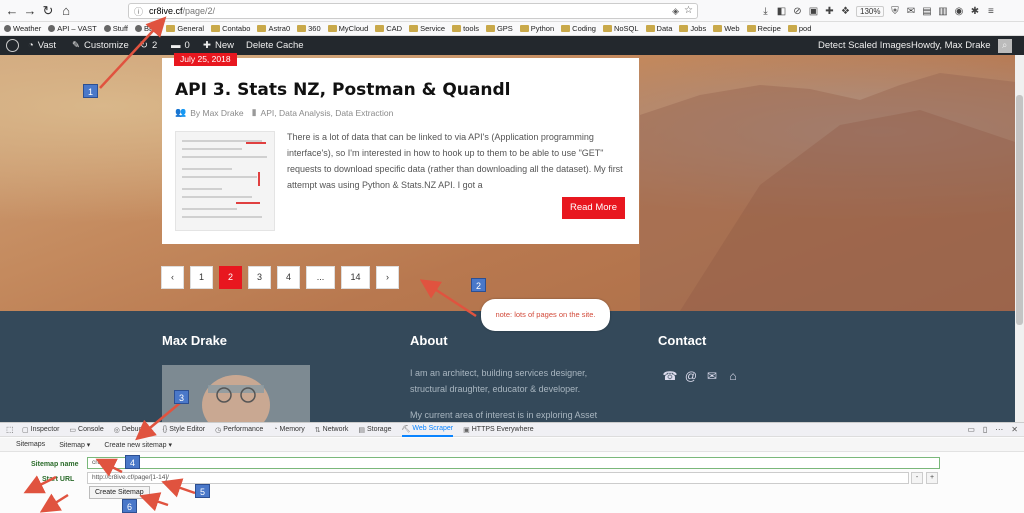 This screenshot has height=513, width=1024. What do you see at coordinates (813, 11) in the screenshot?
I see `screenshot-icon: ▣` at bounding box center [813, 11].